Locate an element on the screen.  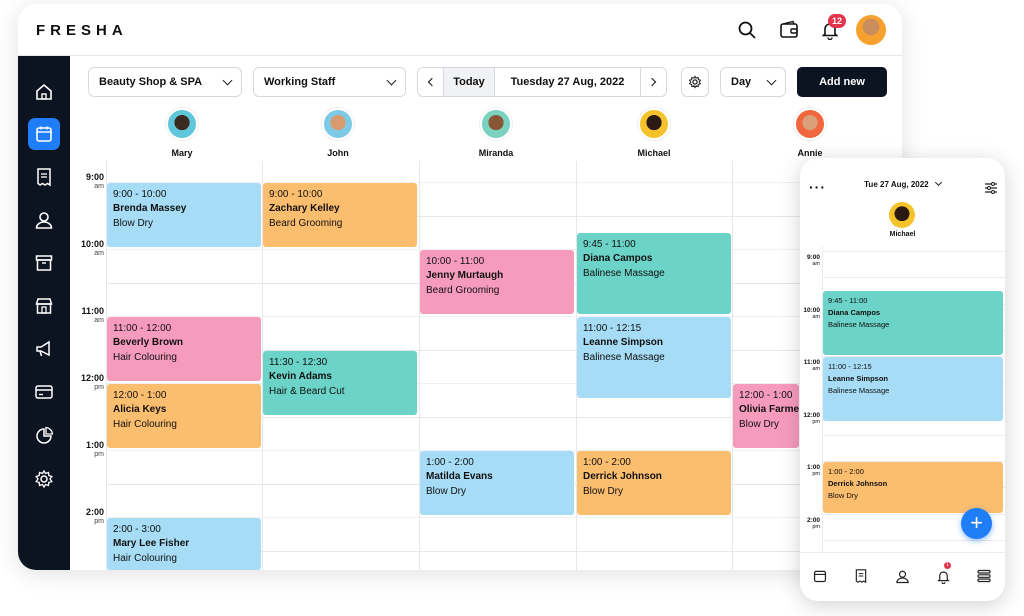
appointment-service: Beard Grooming is located at coordinates (463, 290).